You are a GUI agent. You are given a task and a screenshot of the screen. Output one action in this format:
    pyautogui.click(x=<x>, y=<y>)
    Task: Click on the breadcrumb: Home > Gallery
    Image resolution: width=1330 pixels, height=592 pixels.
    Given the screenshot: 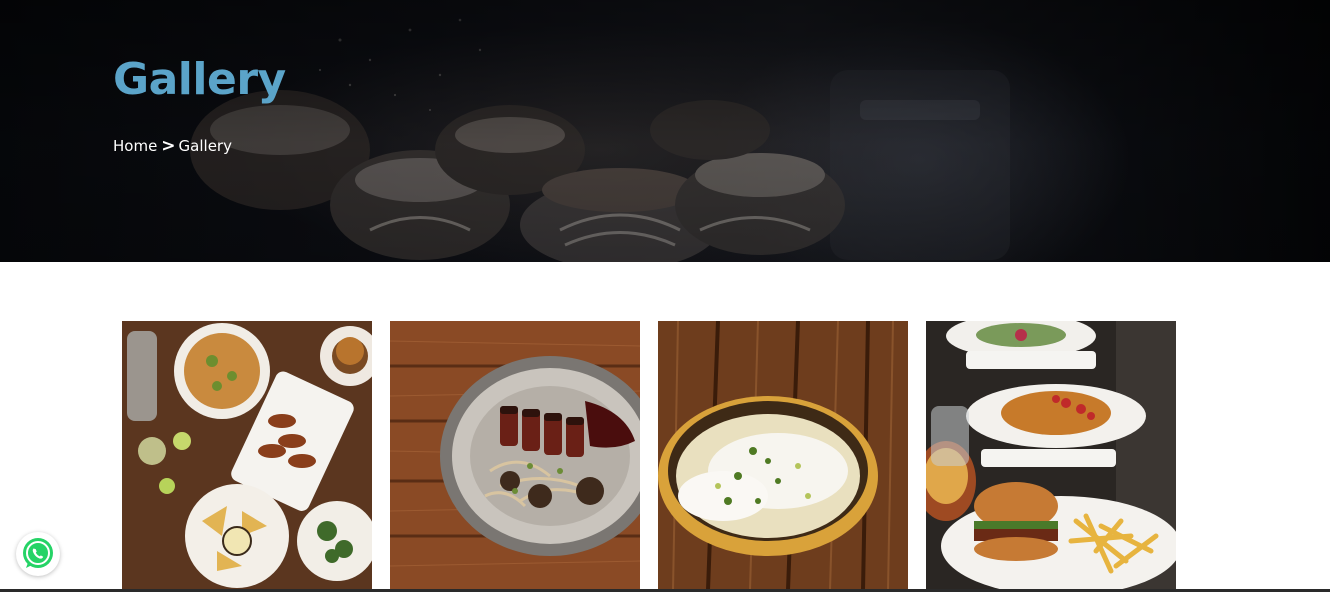 What is the action you would take?
    pyautogui.click(x=172, y=146)
    